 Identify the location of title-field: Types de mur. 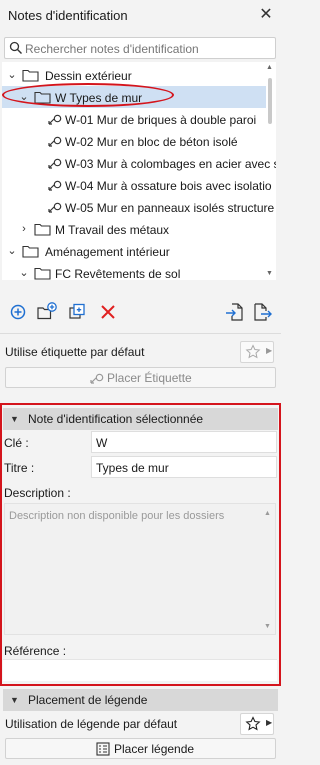
(184, 467).